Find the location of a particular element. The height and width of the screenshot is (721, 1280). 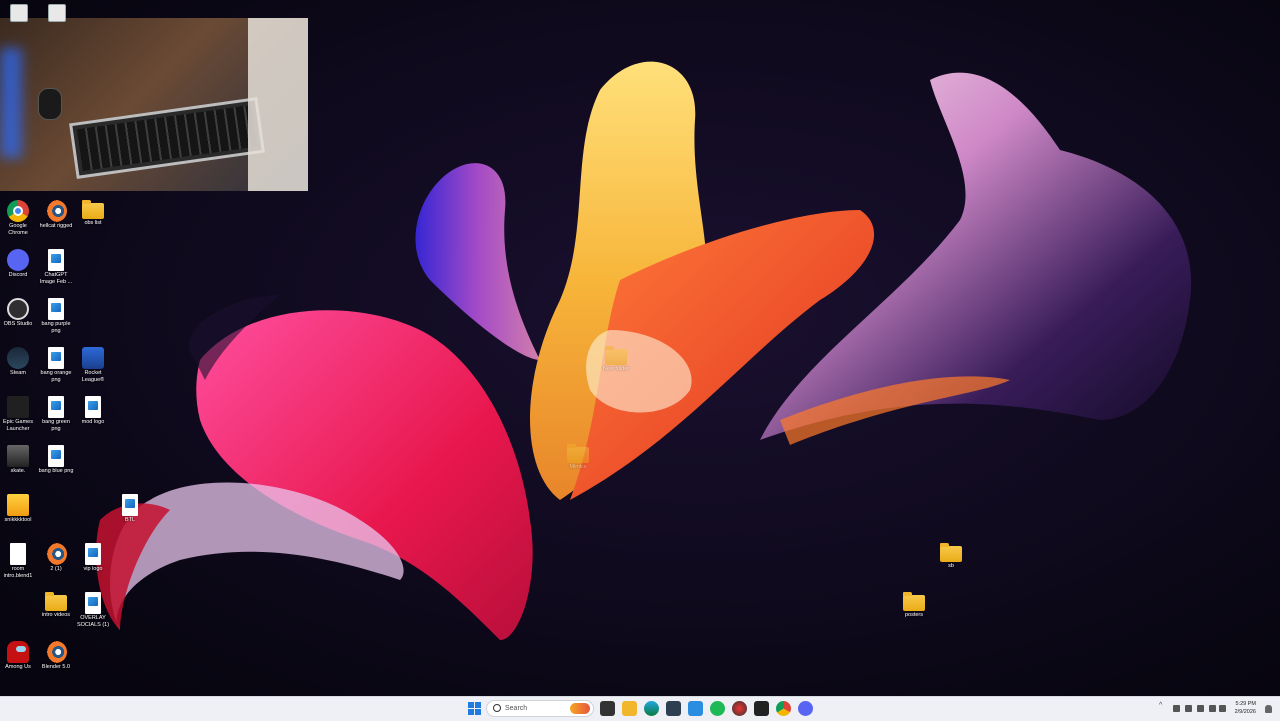

desktop-icon-btl: BTL is located at coordinates (130, 509).